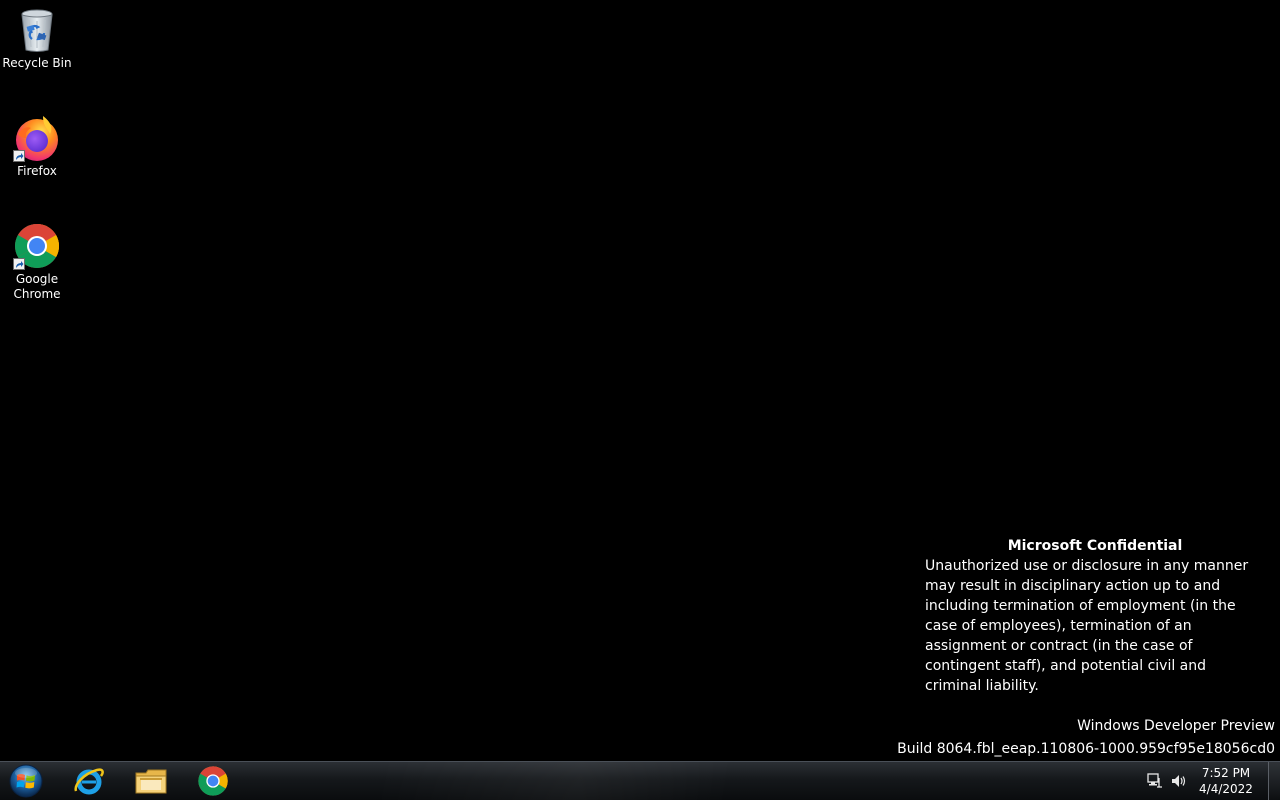  I want to click on firefox-icon, so click(37, 138).